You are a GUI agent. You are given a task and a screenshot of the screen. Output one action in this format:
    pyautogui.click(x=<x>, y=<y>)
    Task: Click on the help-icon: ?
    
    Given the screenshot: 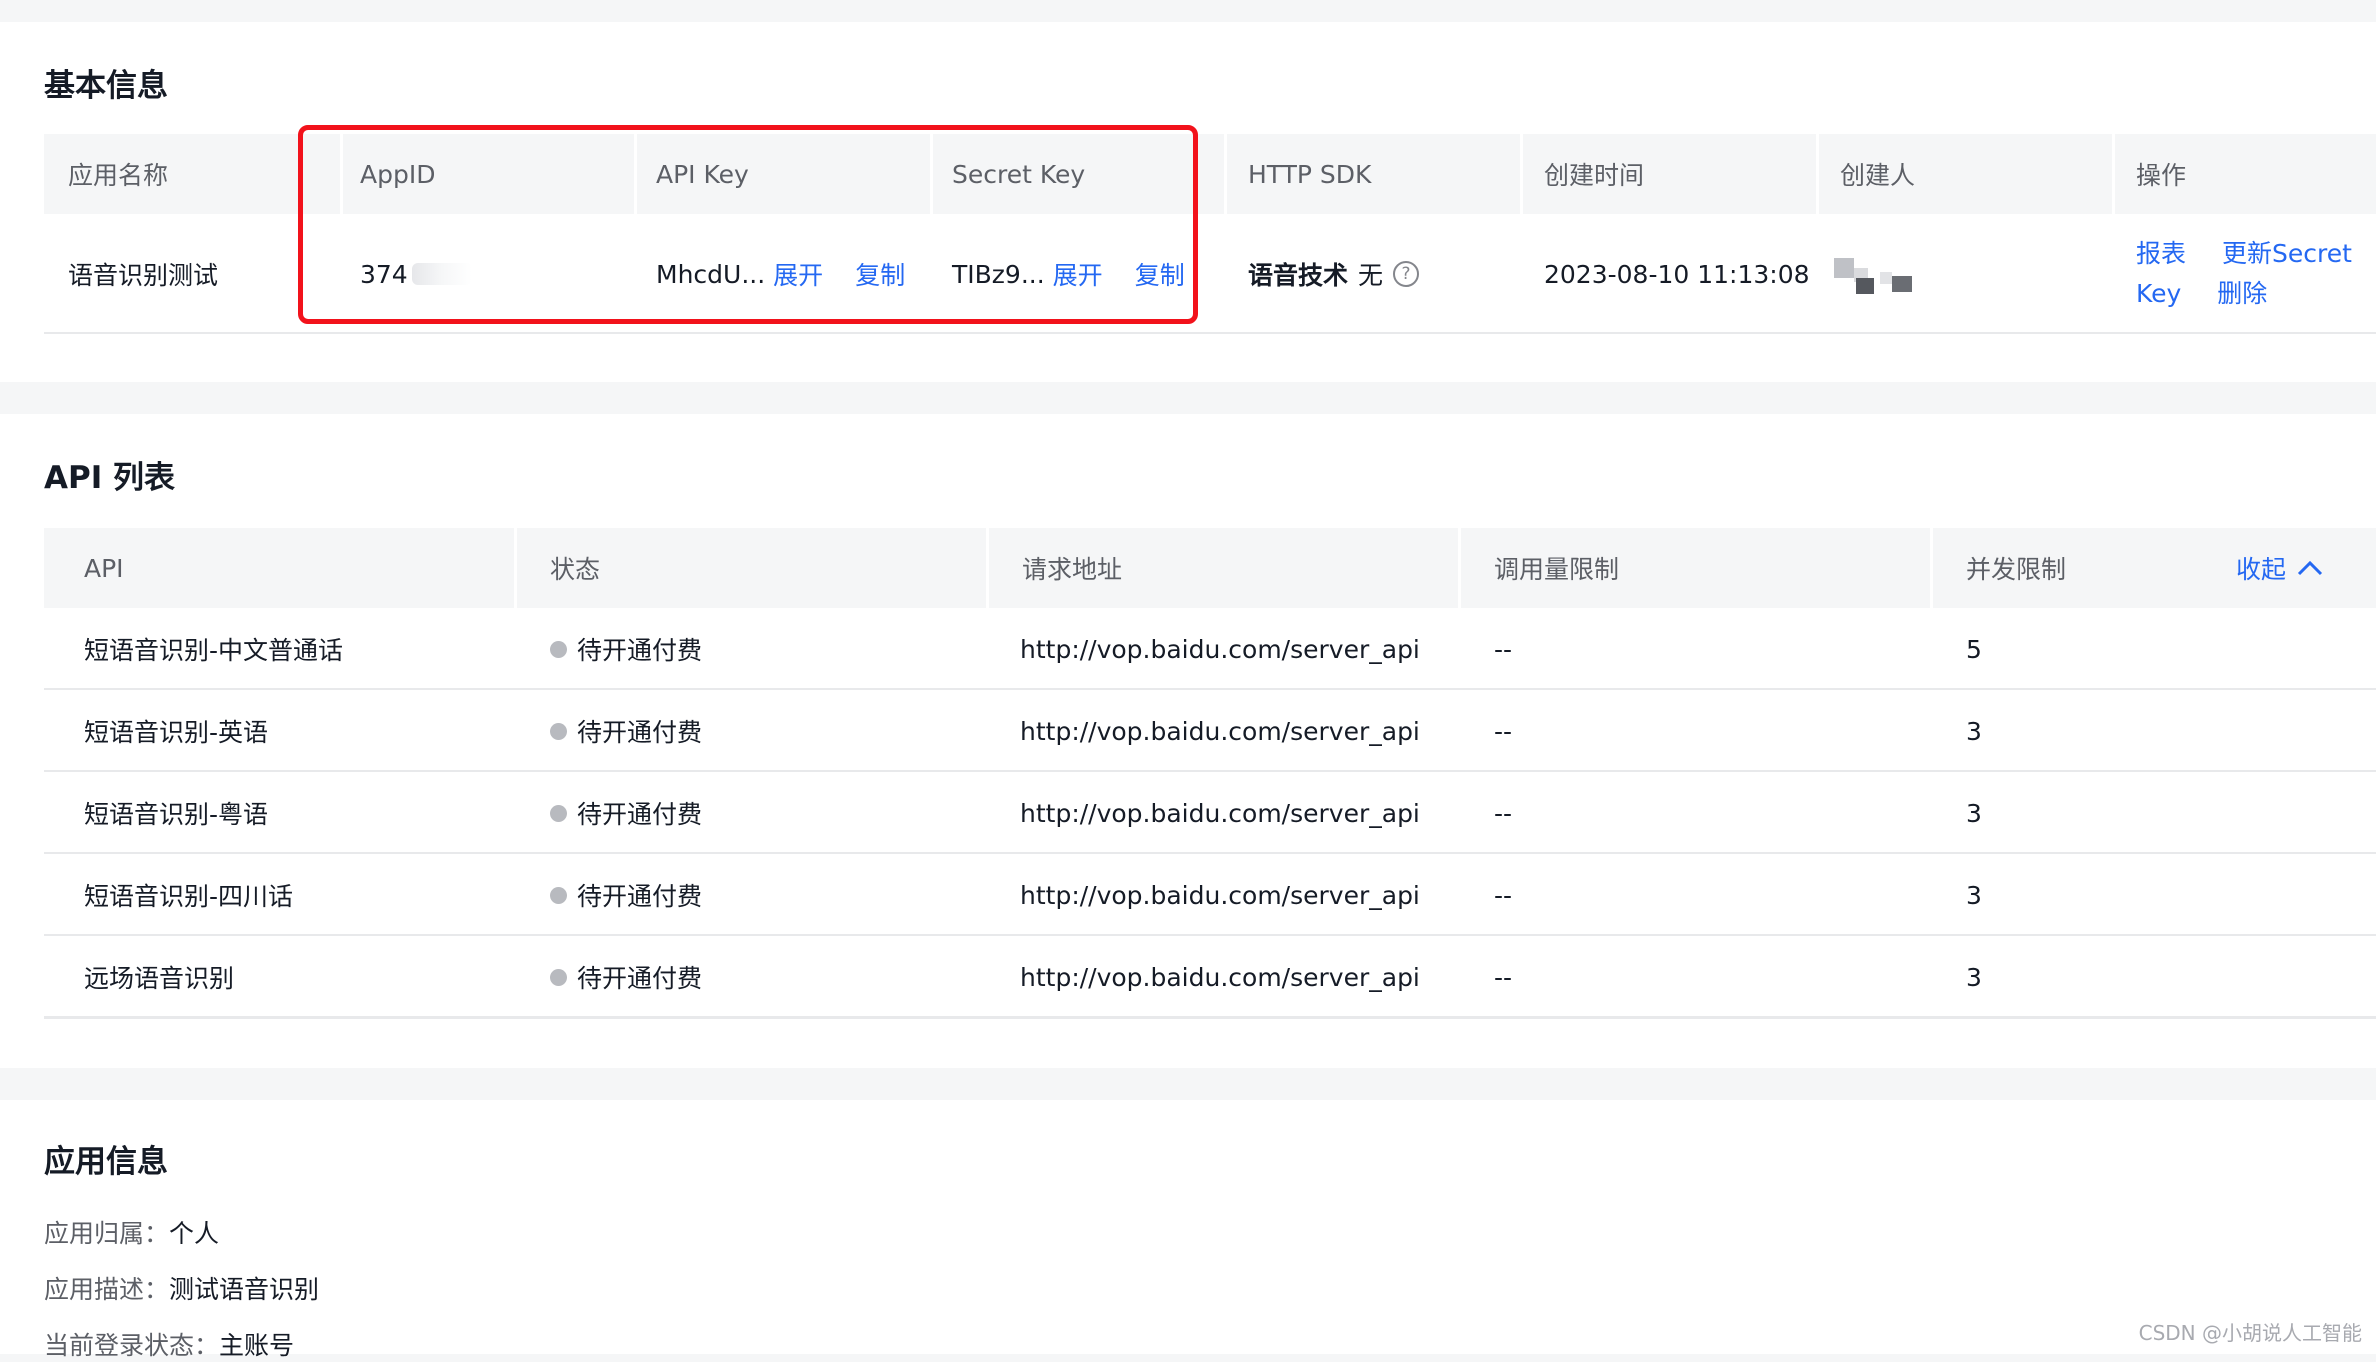 What is the action you would take?
    pyautogui.click(x=1406, y=274)
    